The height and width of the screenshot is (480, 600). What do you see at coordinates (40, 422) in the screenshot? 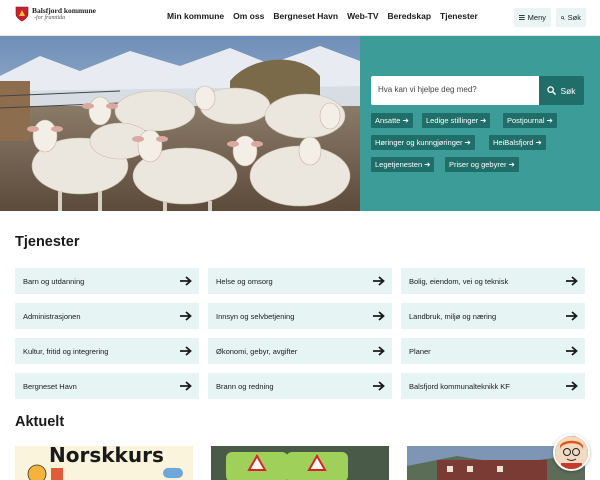
I see `news-title: Aktuelt` at bounding box center [40, 422].